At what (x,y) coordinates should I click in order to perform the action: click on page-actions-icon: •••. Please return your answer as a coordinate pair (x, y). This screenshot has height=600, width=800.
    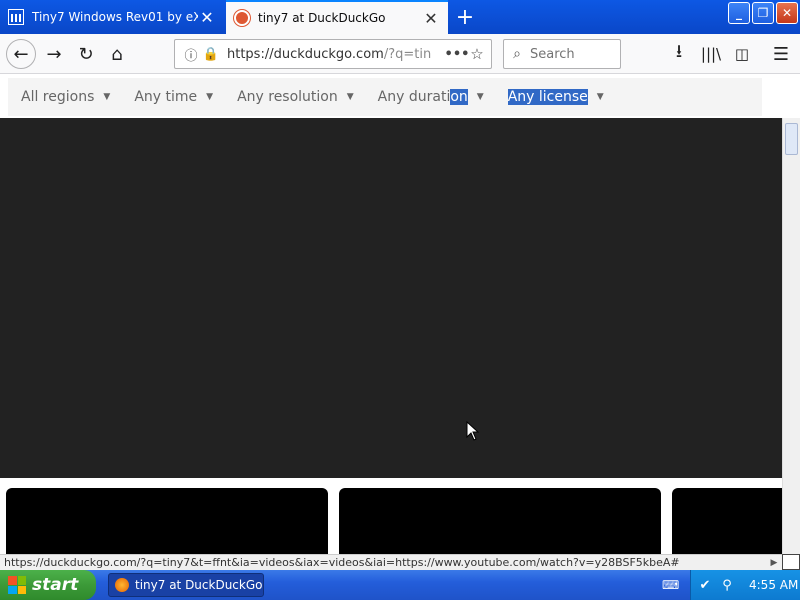
    Looking at the image, I should click on (457, 54).